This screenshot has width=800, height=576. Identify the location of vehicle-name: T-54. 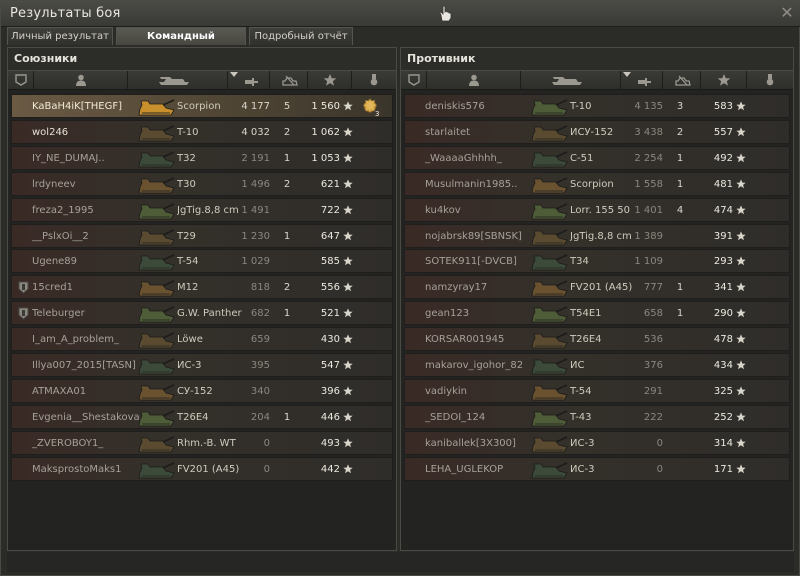
(188, 262).